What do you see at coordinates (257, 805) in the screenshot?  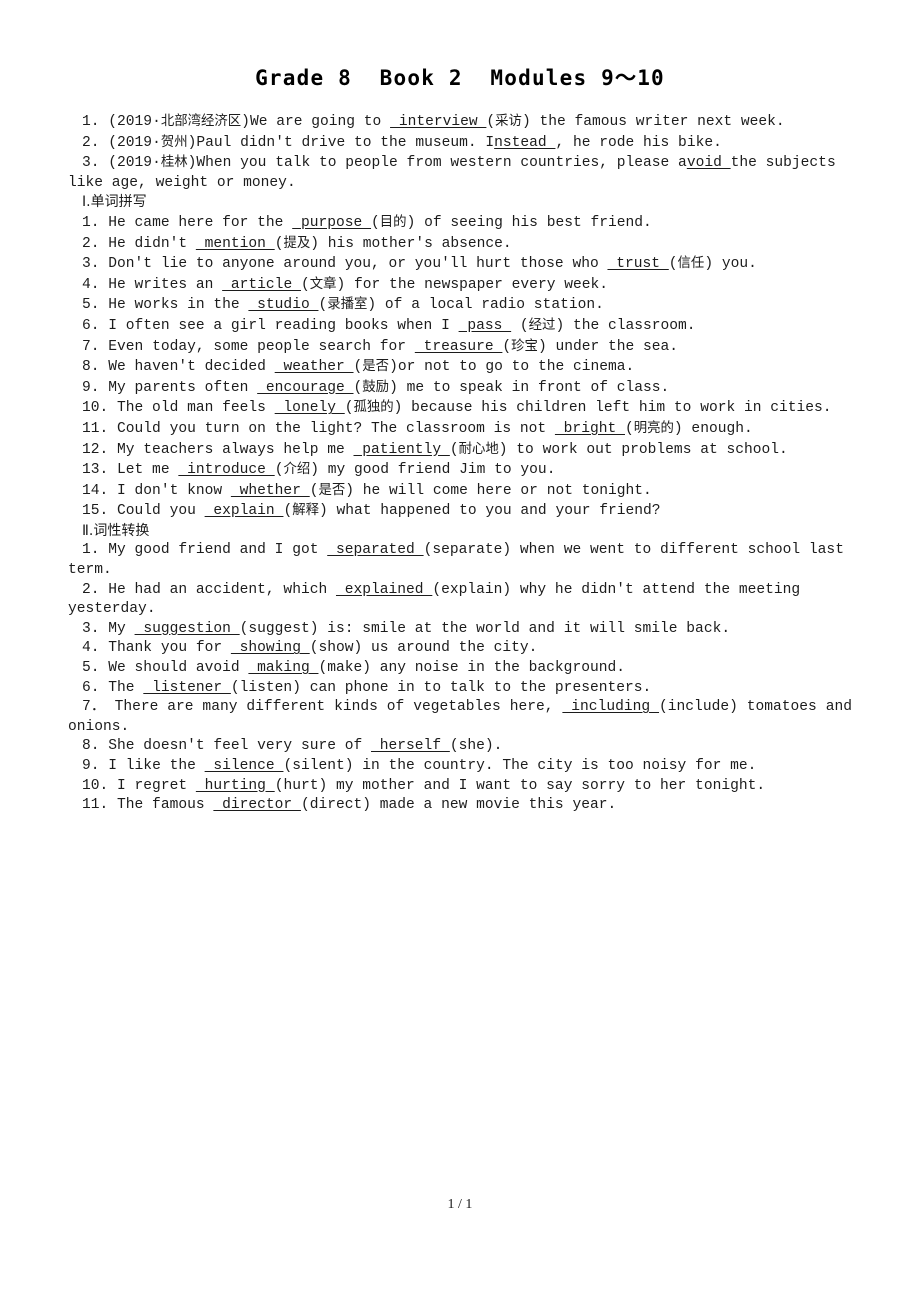 I see `answer-blank: director` at bounding box center [257, 805].